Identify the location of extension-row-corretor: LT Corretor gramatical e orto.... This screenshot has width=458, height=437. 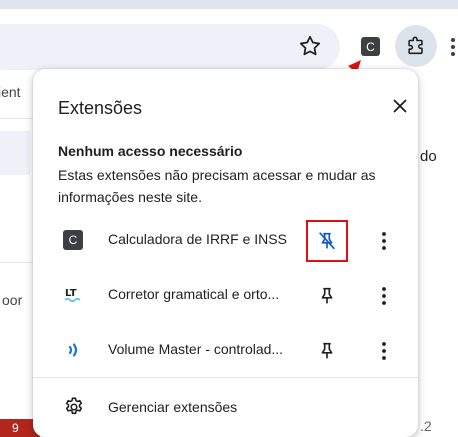
(225, 296).